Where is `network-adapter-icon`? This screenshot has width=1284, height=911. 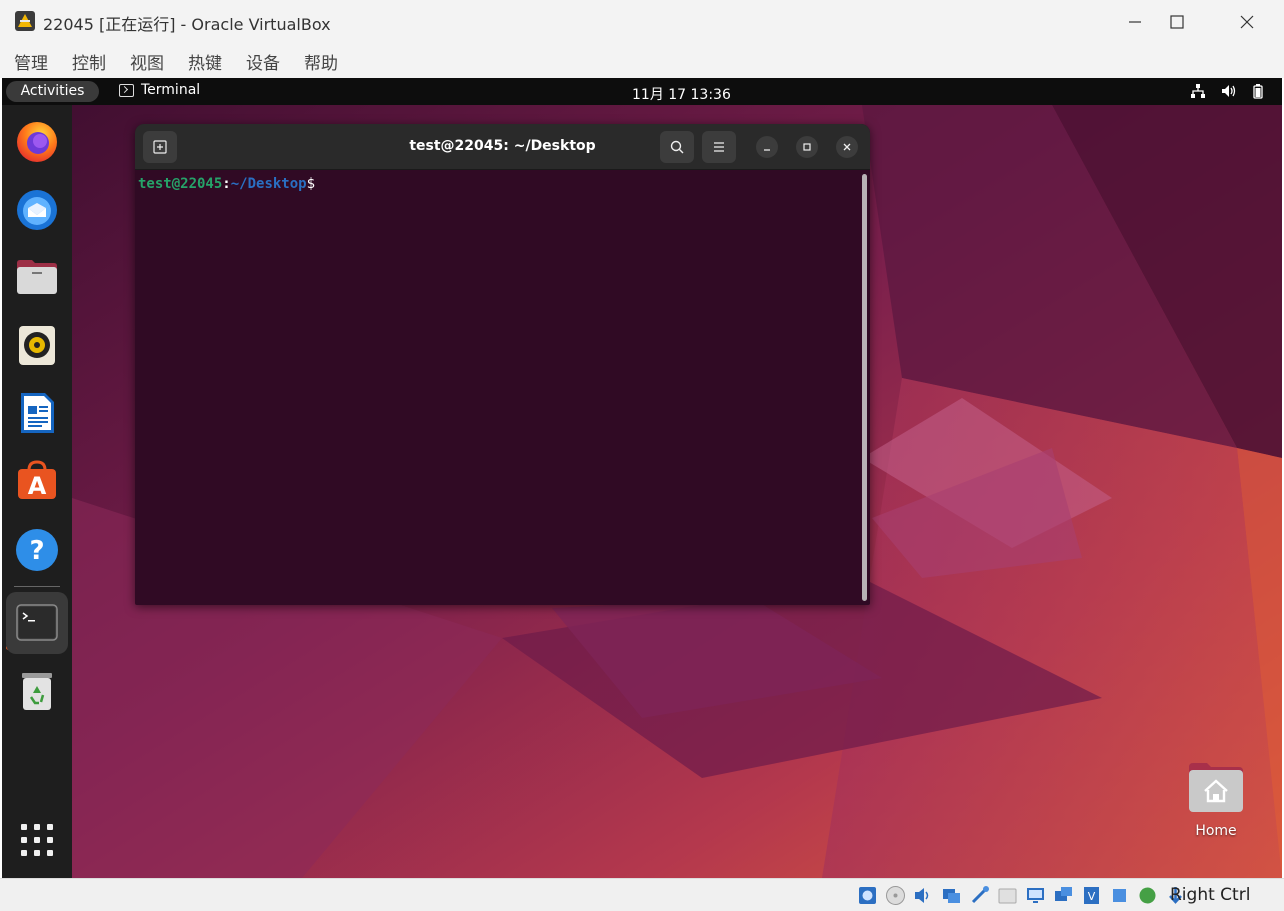
network-adapter-icon is located at coordinates (951, 895).